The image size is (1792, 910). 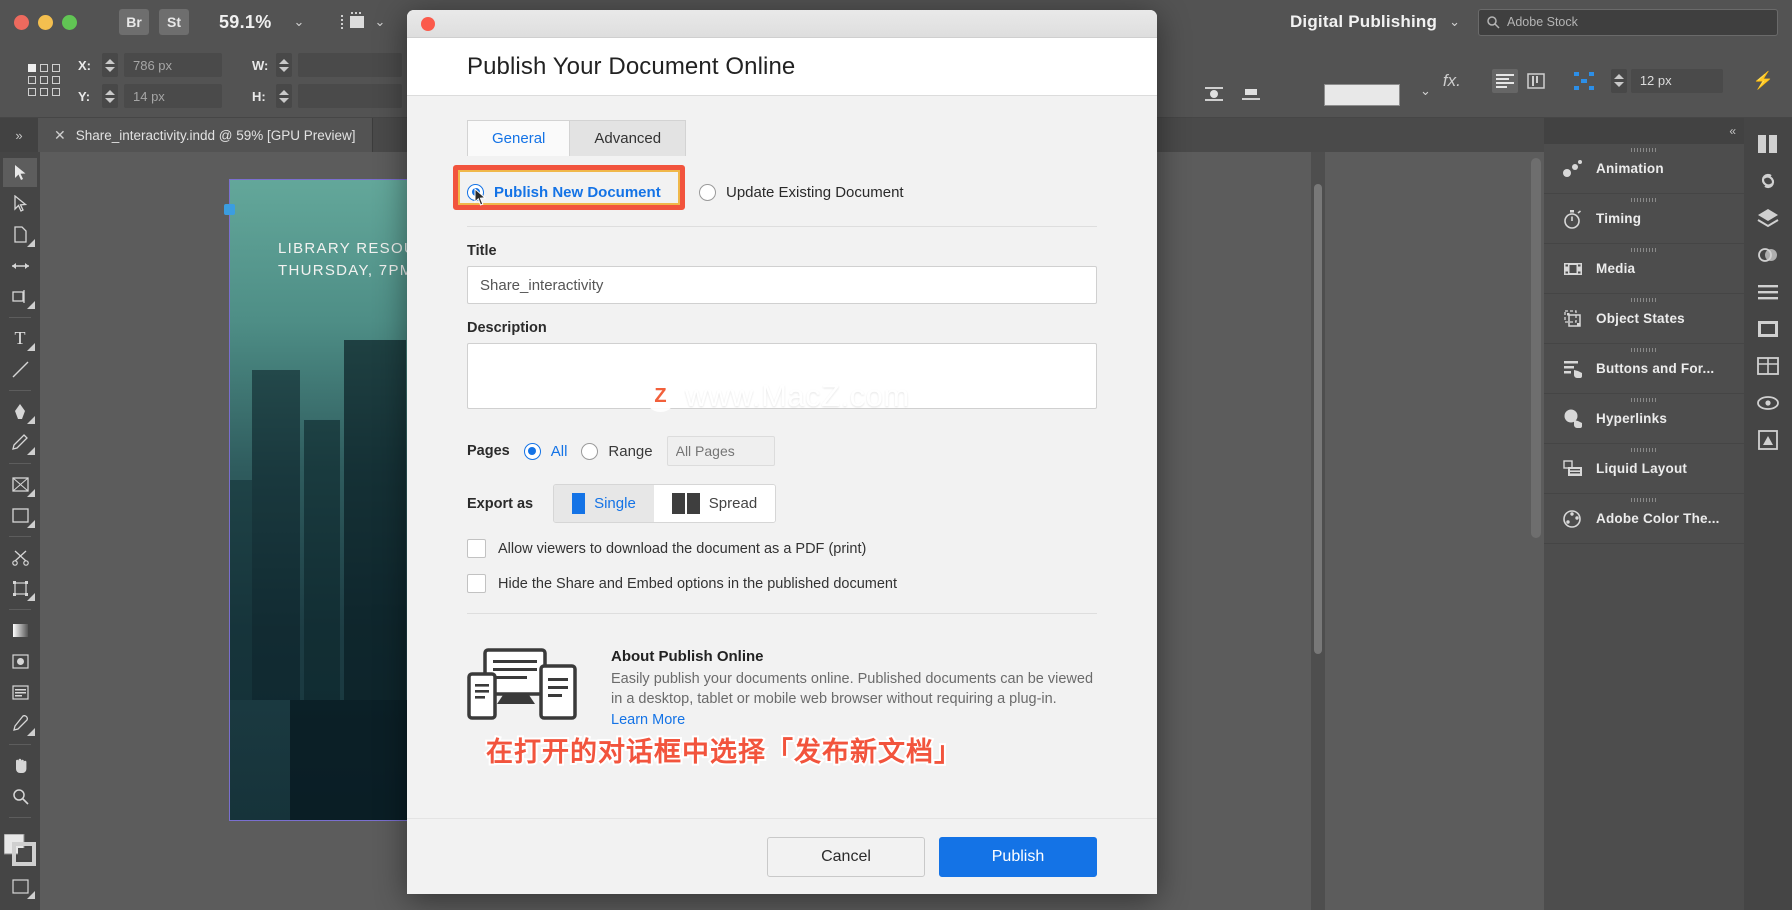 I want to click on export-single-button: Single, so click(x=604, y=503).